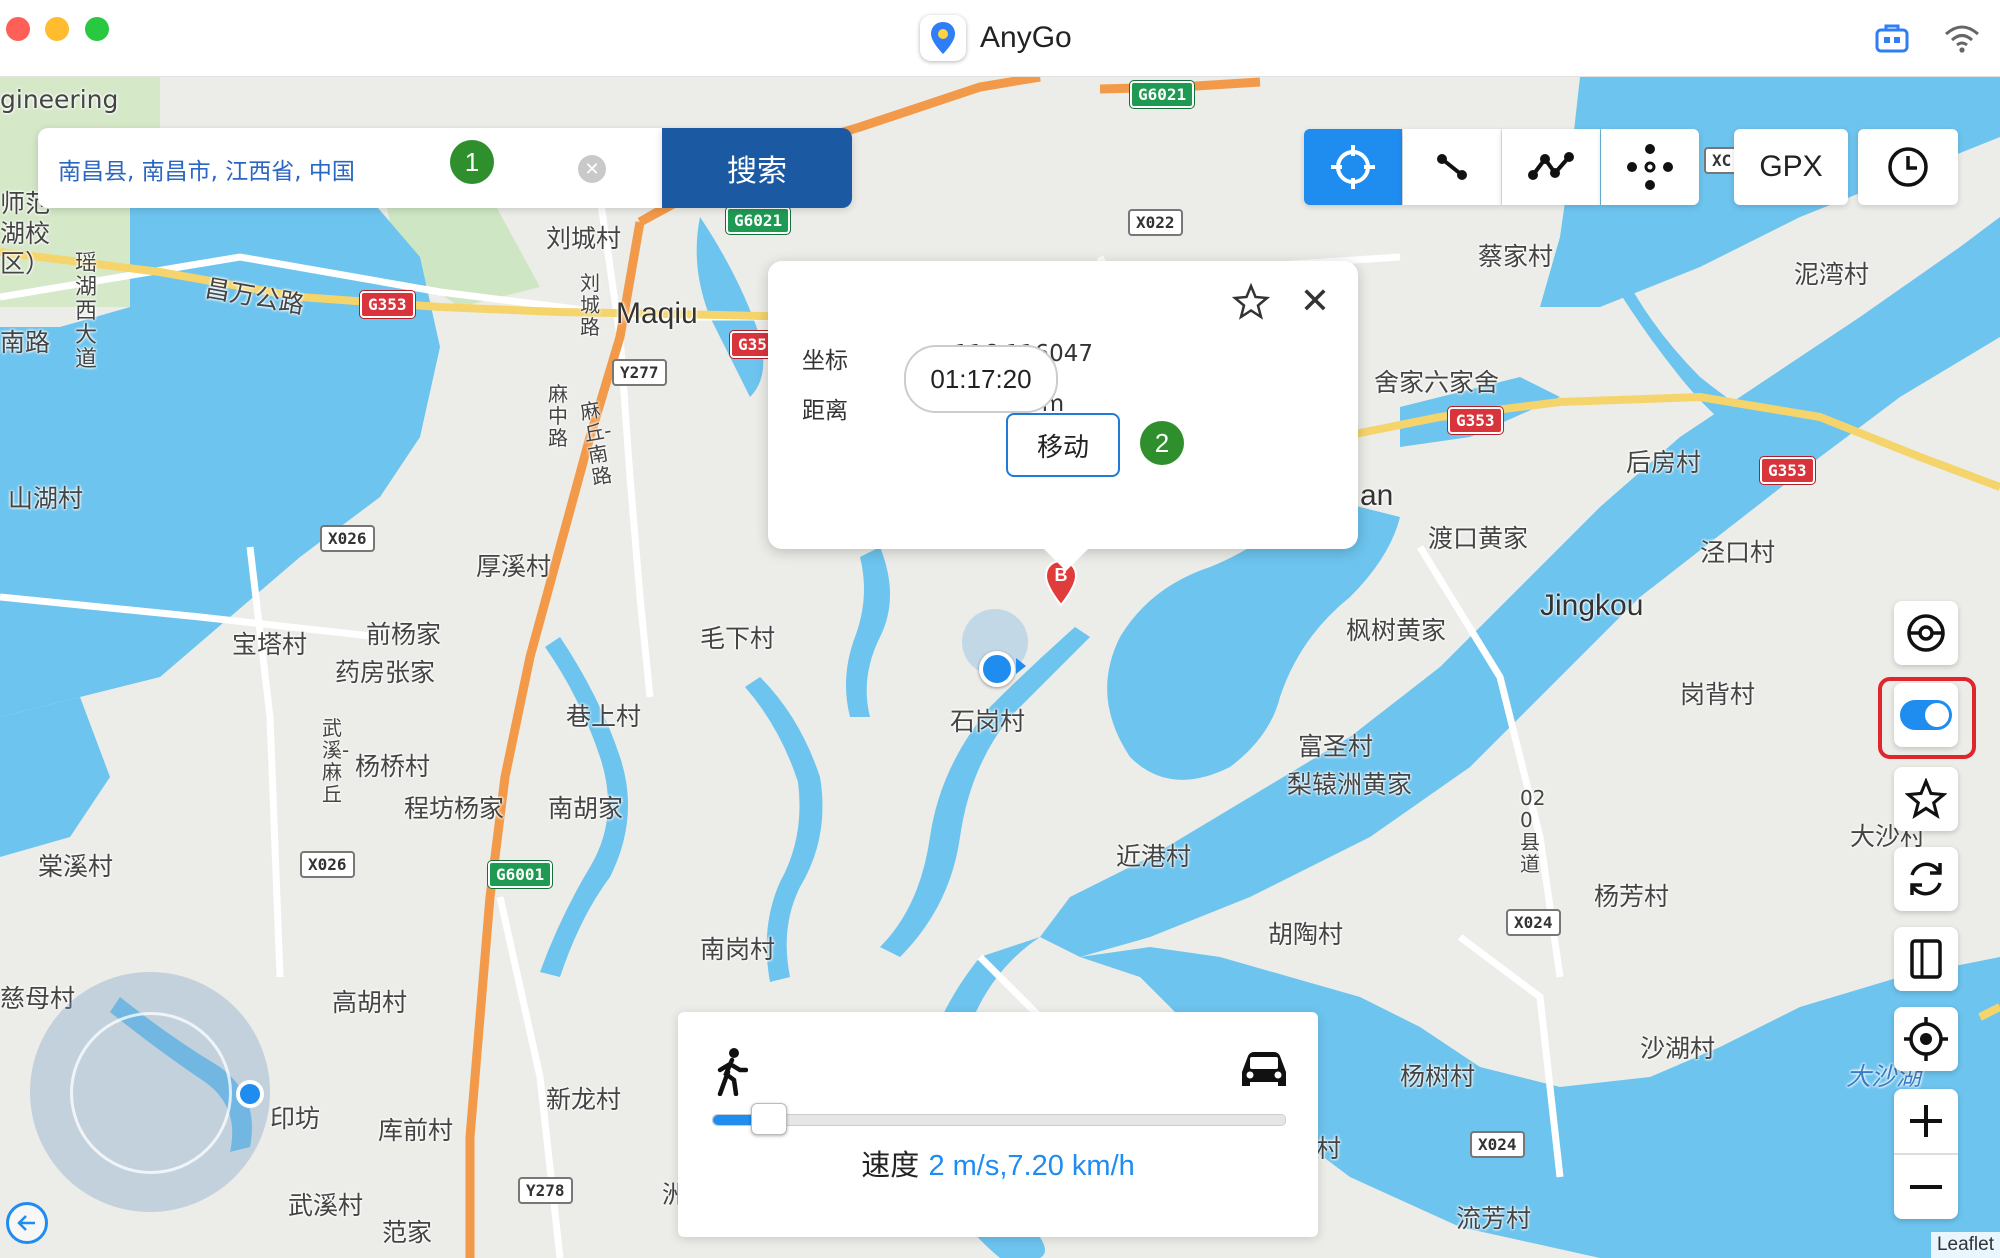 Image resolution: width=2000 pixels, height=1258 pixels. I want to click on refresh-icon, so click(1926, 879).